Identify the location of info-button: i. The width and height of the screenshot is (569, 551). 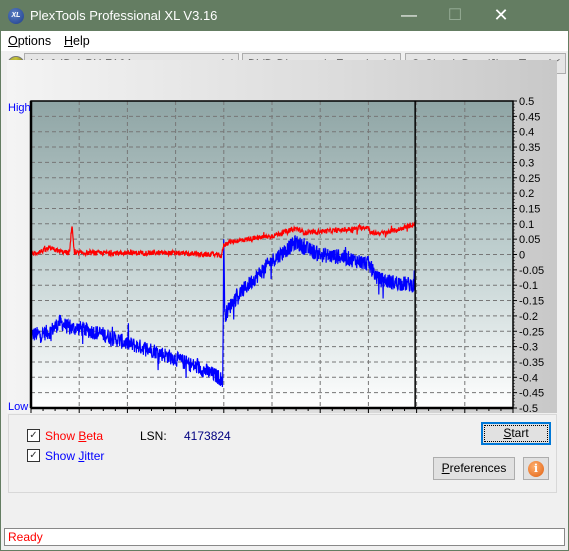
(536, 468).